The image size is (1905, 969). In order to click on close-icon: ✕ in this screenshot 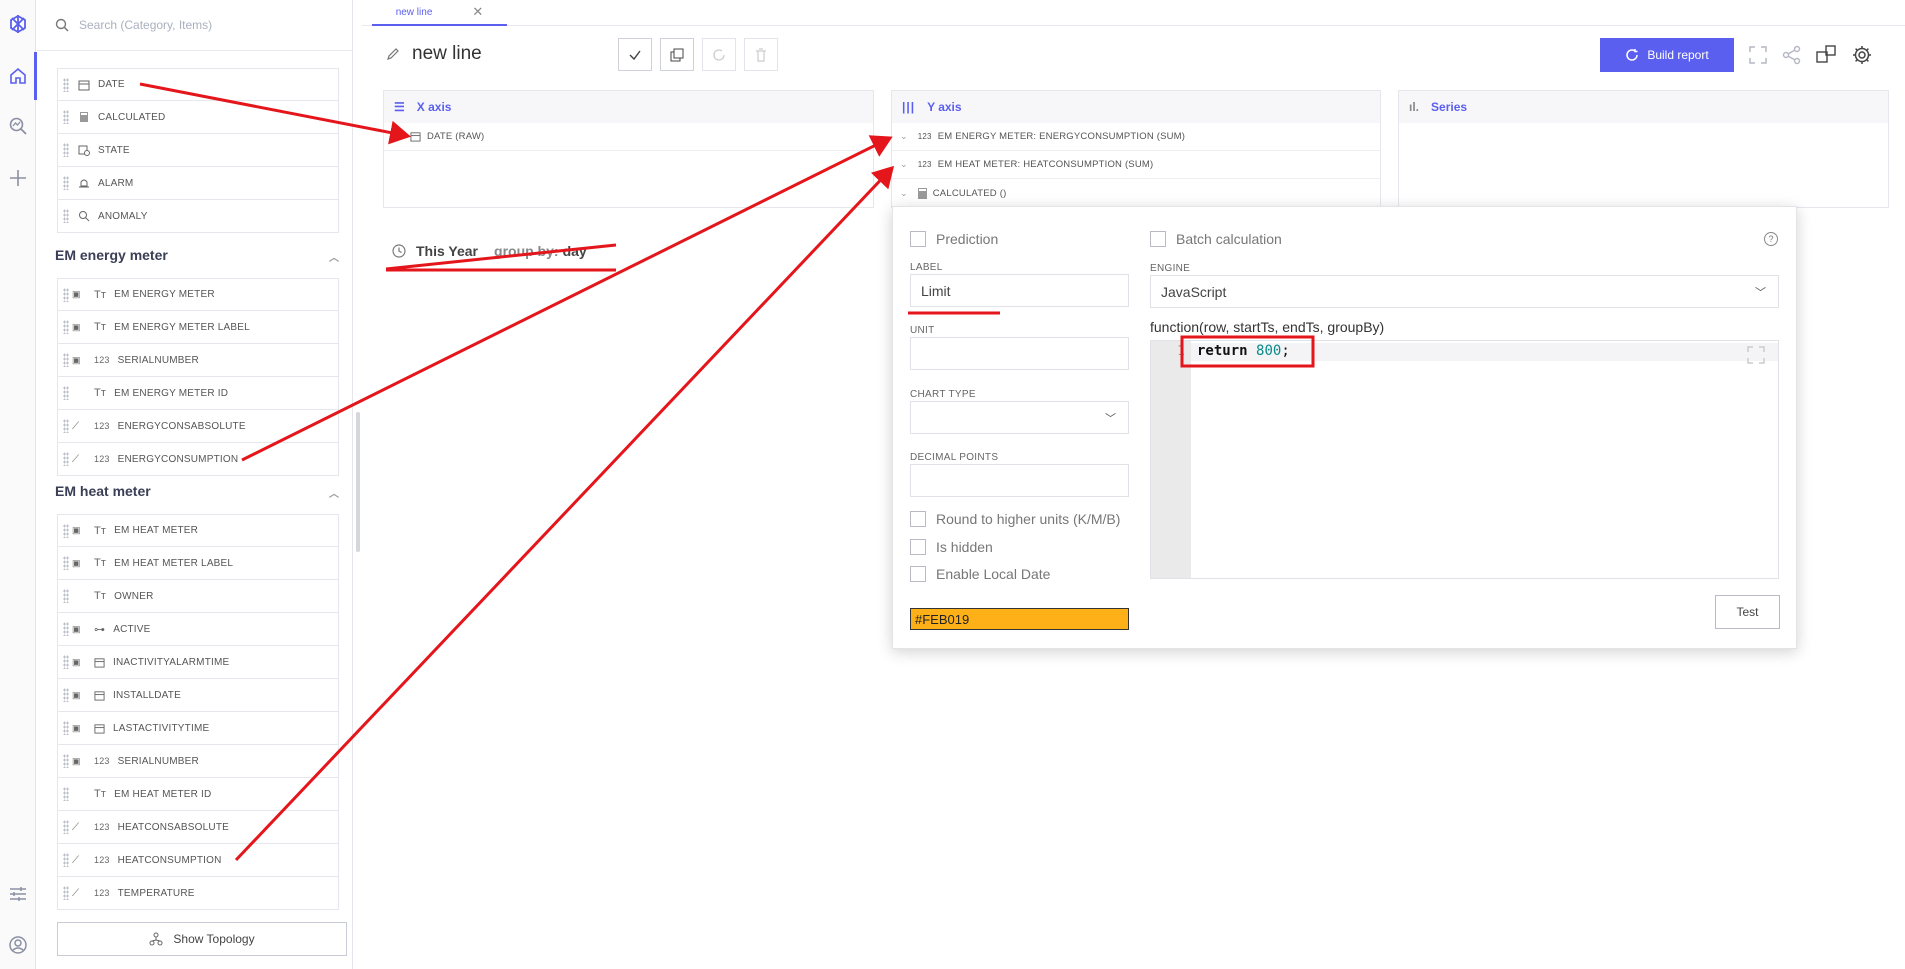, I will do `click(477, 12)`.